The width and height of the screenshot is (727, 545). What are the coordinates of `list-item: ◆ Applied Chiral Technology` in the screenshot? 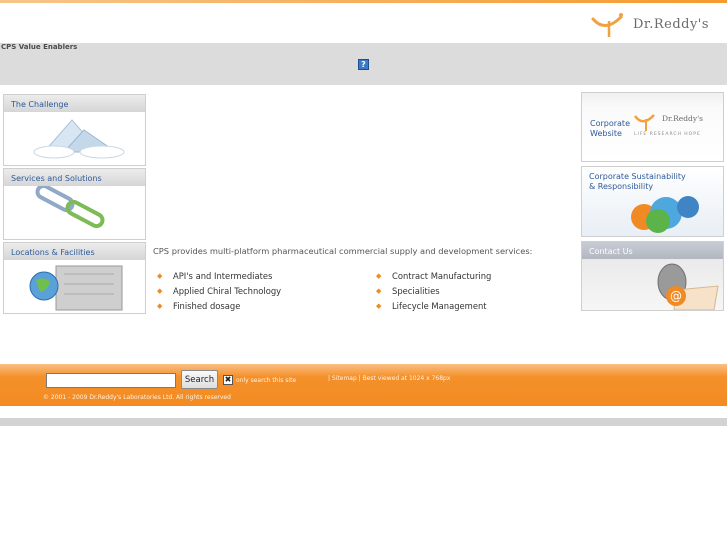 It's located at (217, 290).